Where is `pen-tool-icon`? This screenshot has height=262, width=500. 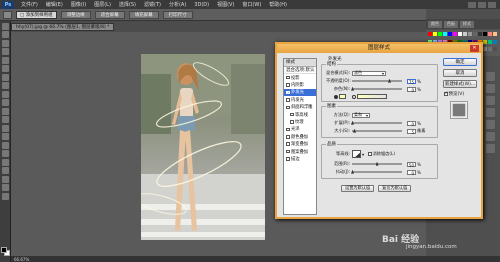
pen-tool-icon is located at coordinates (5, 145).